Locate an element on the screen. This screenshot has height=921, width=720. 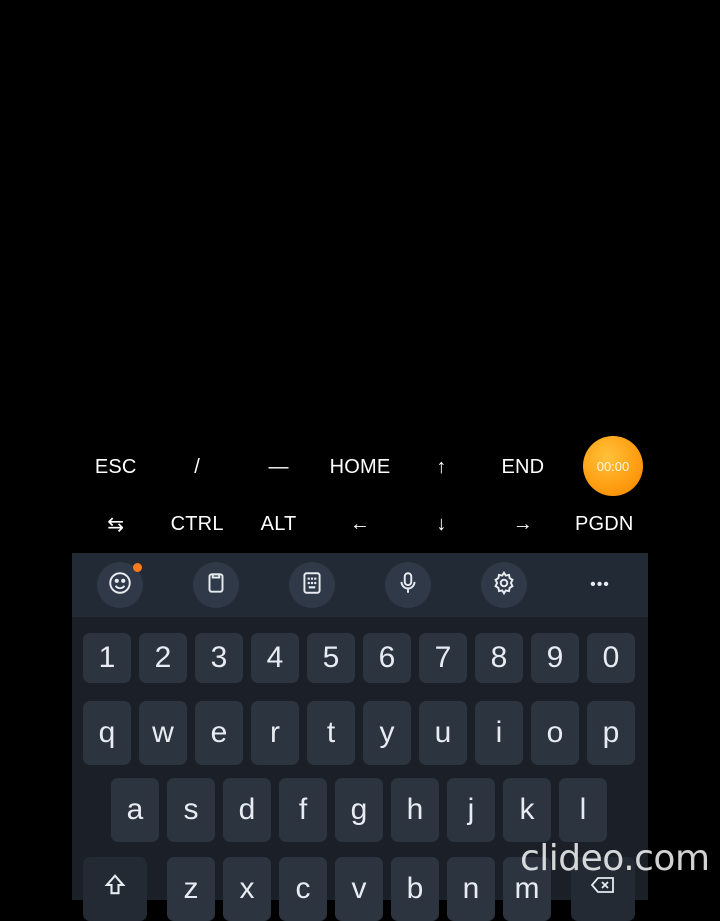
key-g: g is located at coordinates (359, 810).